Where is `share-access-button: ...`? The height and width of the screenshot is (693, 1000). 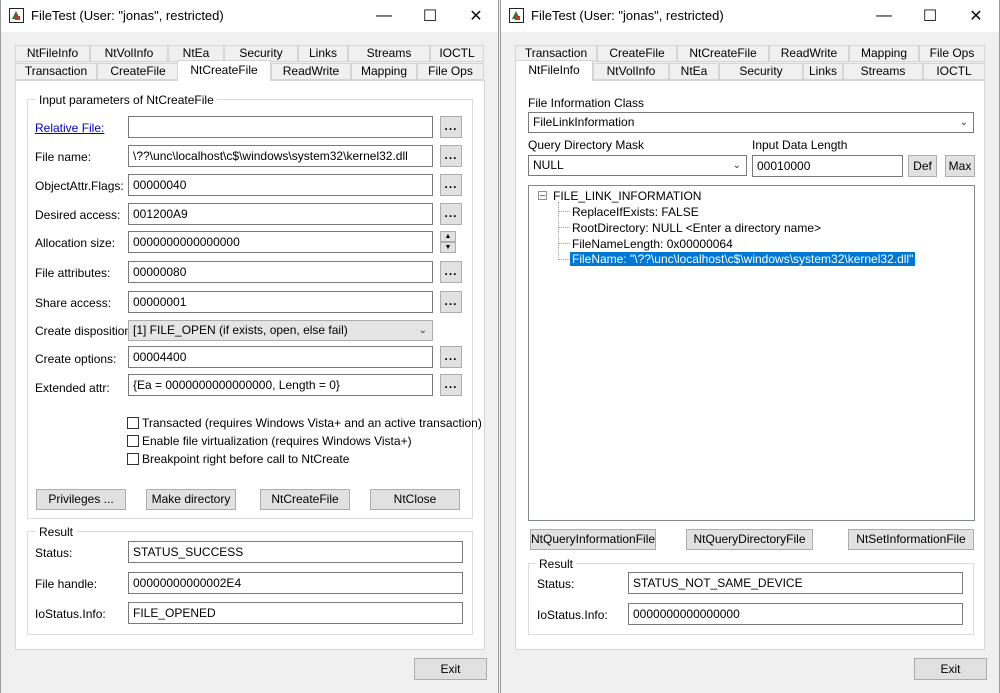 share-access-button: ... is located at coordinates (451, 302).